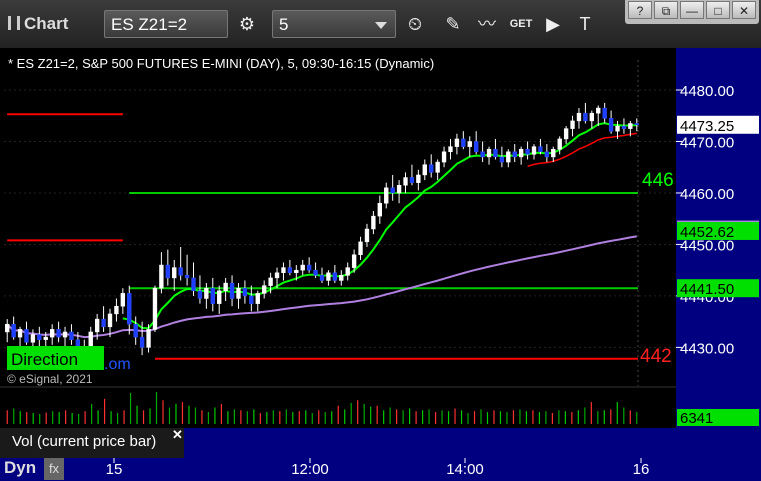 The height and width of the screenshot is (481, 761). What do you see at coordinates (658, 180) in the screenshot?
I see `level-4460-label: 446` at bounding box center [658, 180].